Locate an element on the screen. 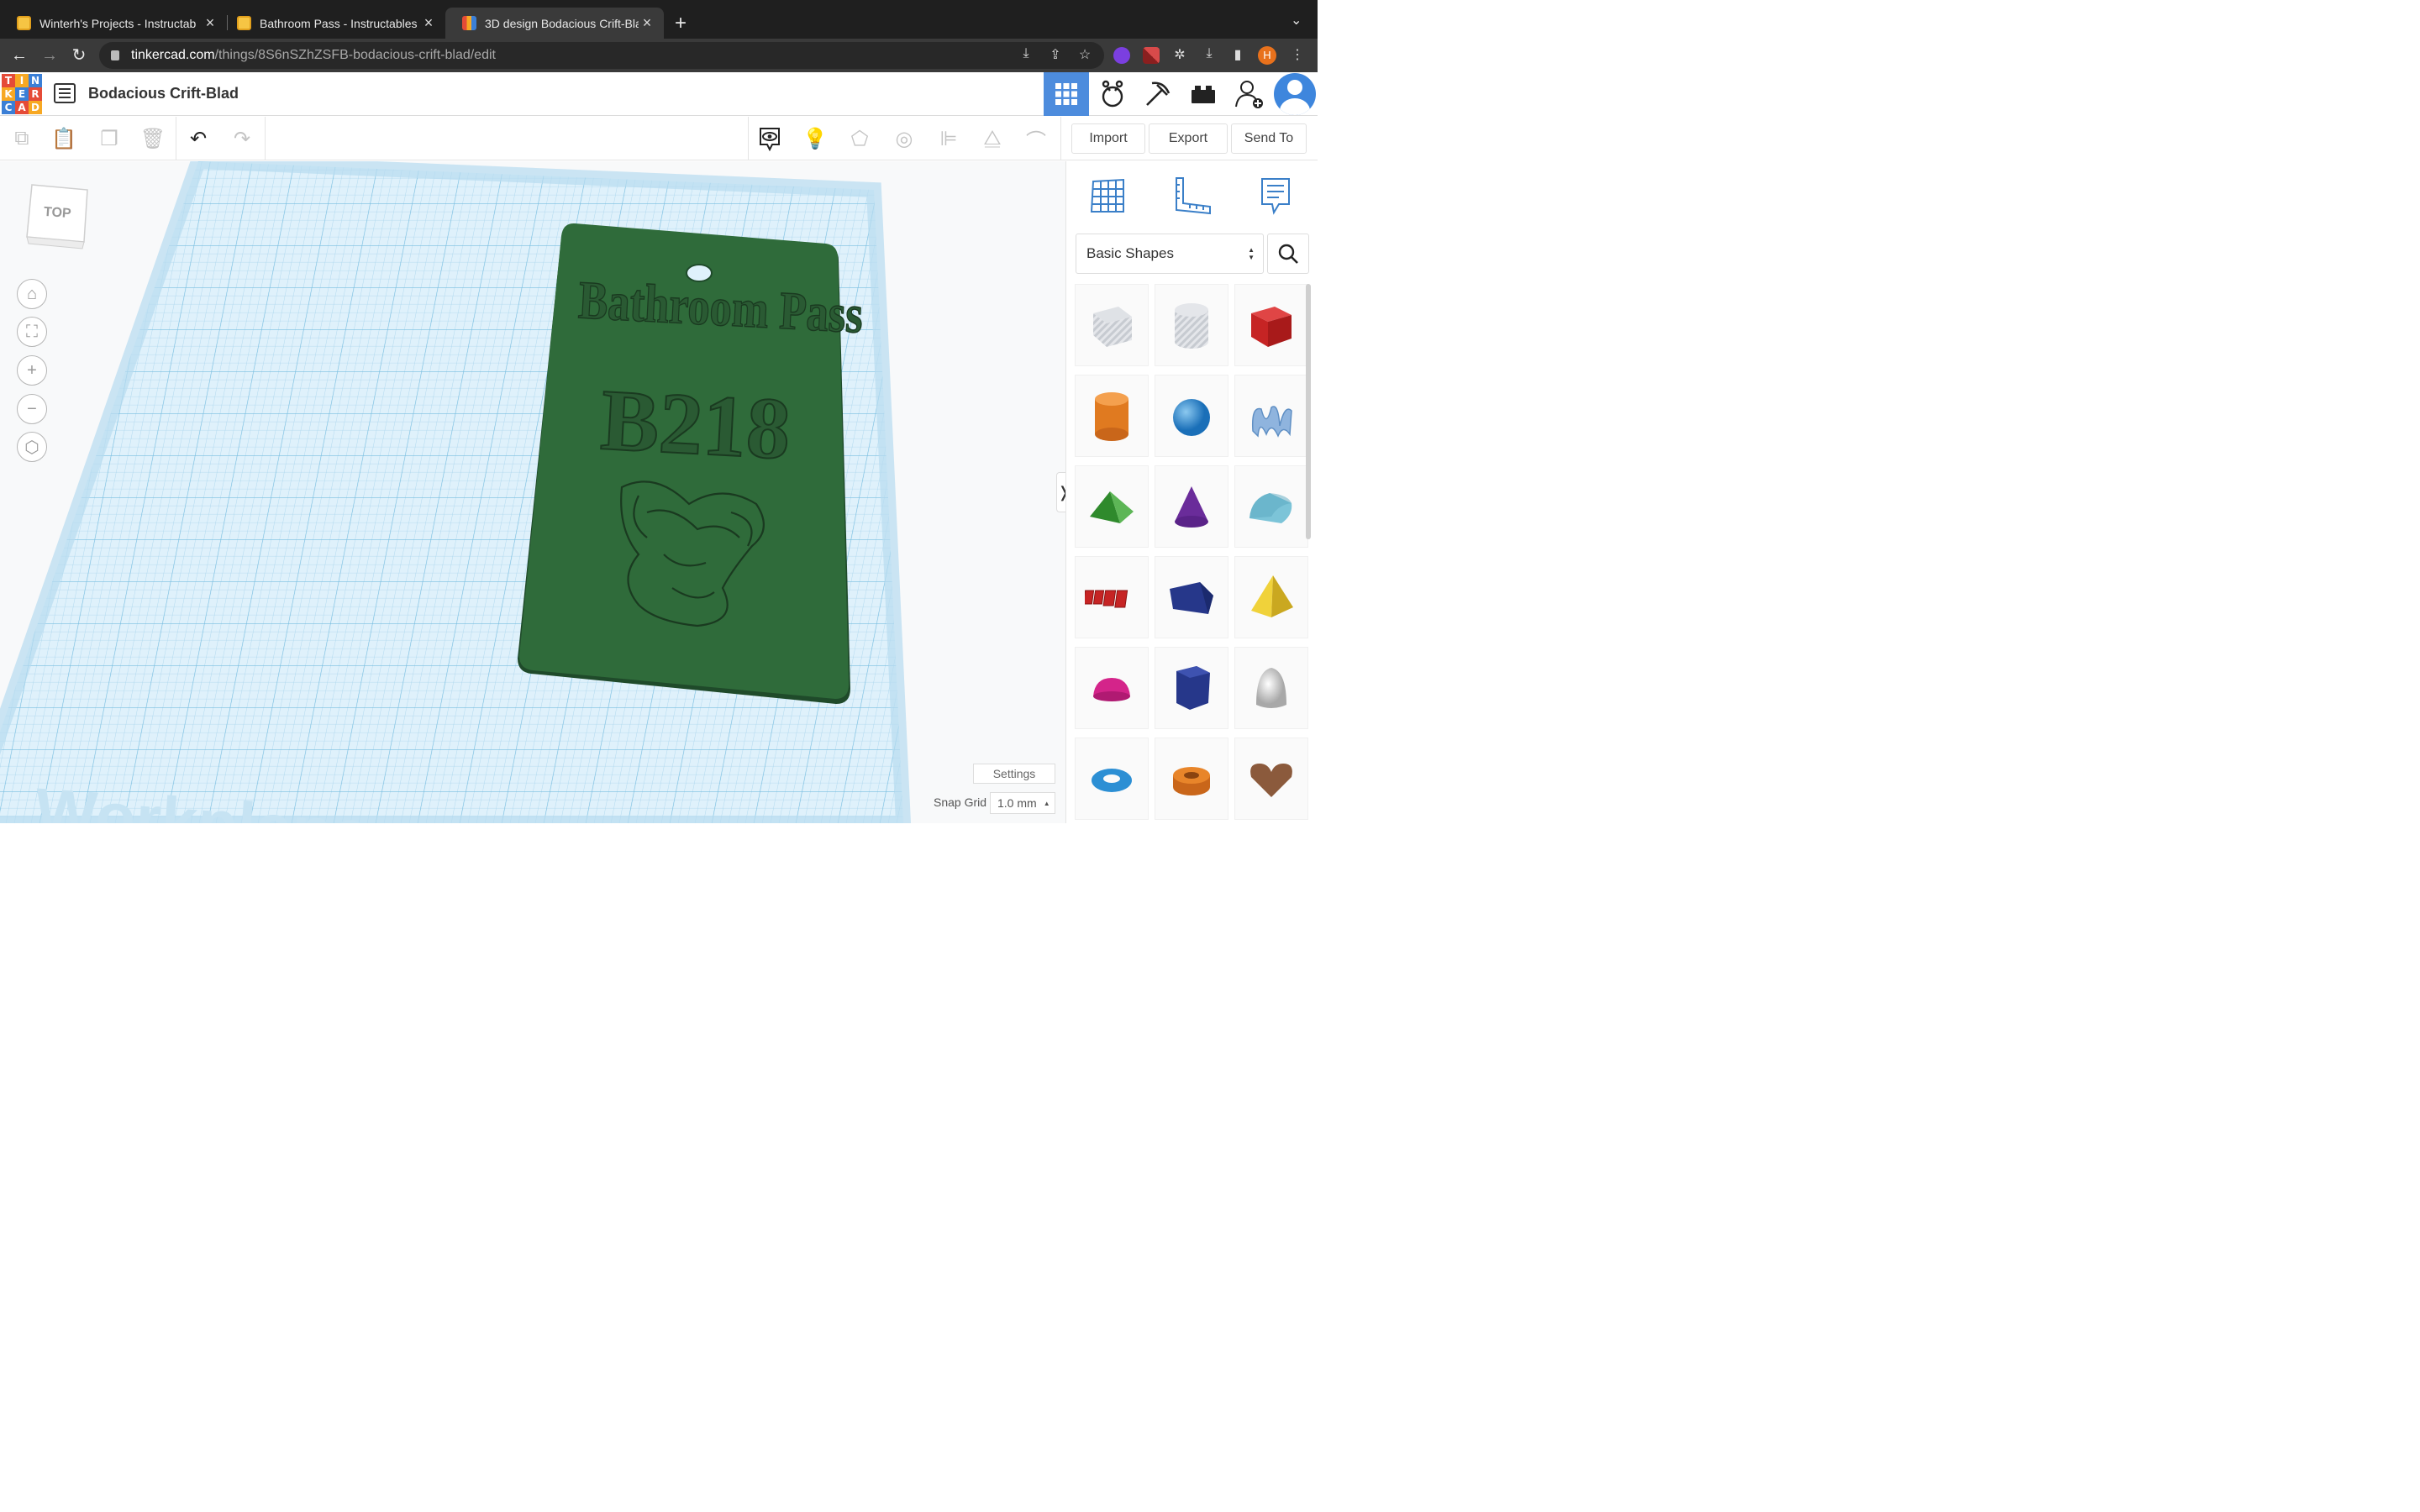 The height and width of the screenshot is (1512, 2420). user-avatar is located at coordinates (1295, 94).